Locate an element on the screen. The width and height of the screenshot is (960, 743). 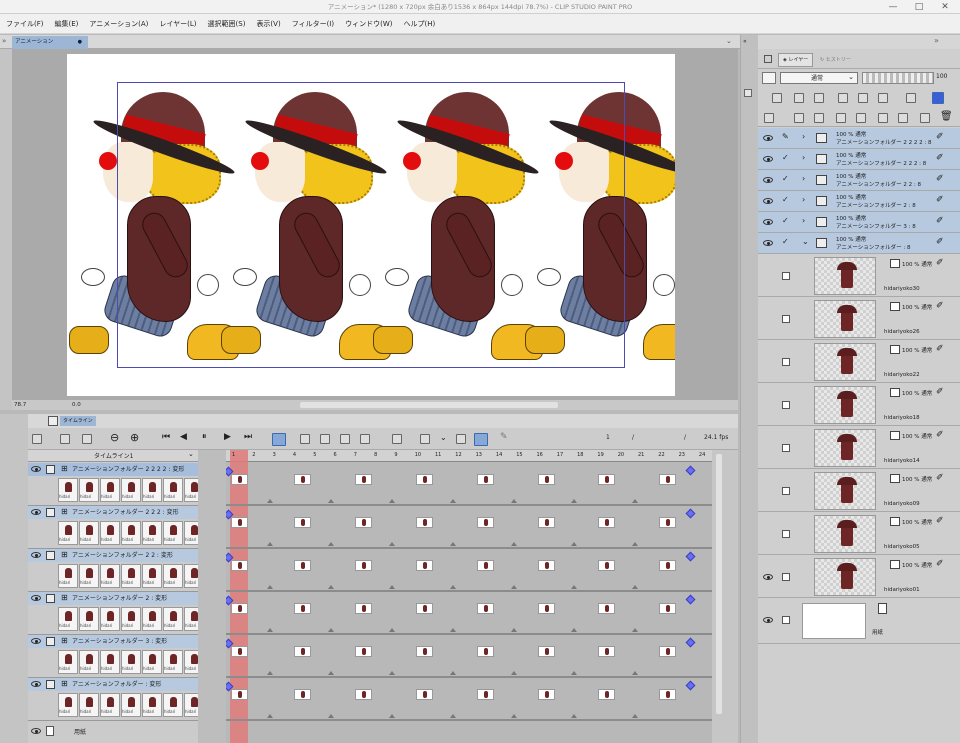
onion-skin-icon is located at coordinates (397, 439).